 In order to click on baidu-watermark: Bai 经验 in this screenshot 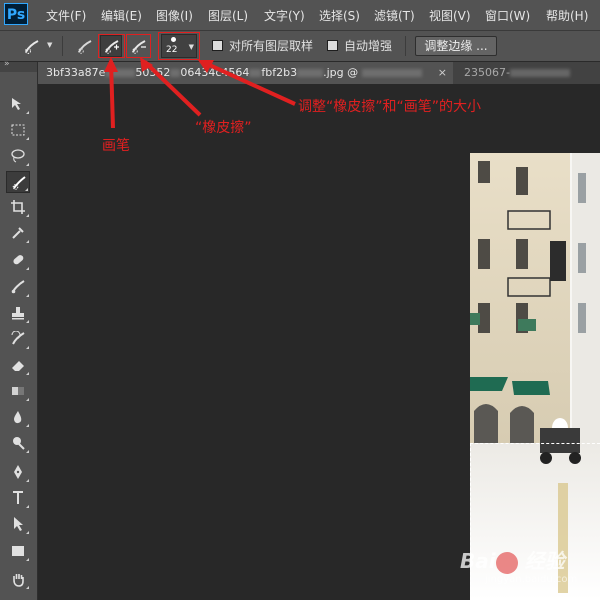, I will do `click(512, 561)`.